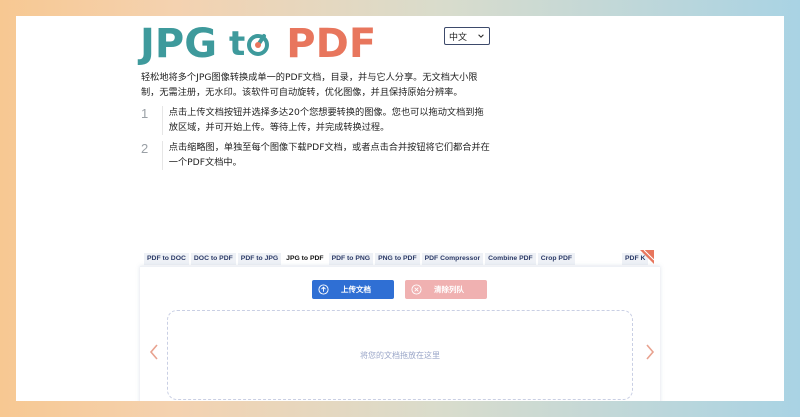 The image size is (800, 417). What do you see at coordinates (416, 289) in the screenshot?
I see `clear-x-icon` at bounding box center [416, 289].